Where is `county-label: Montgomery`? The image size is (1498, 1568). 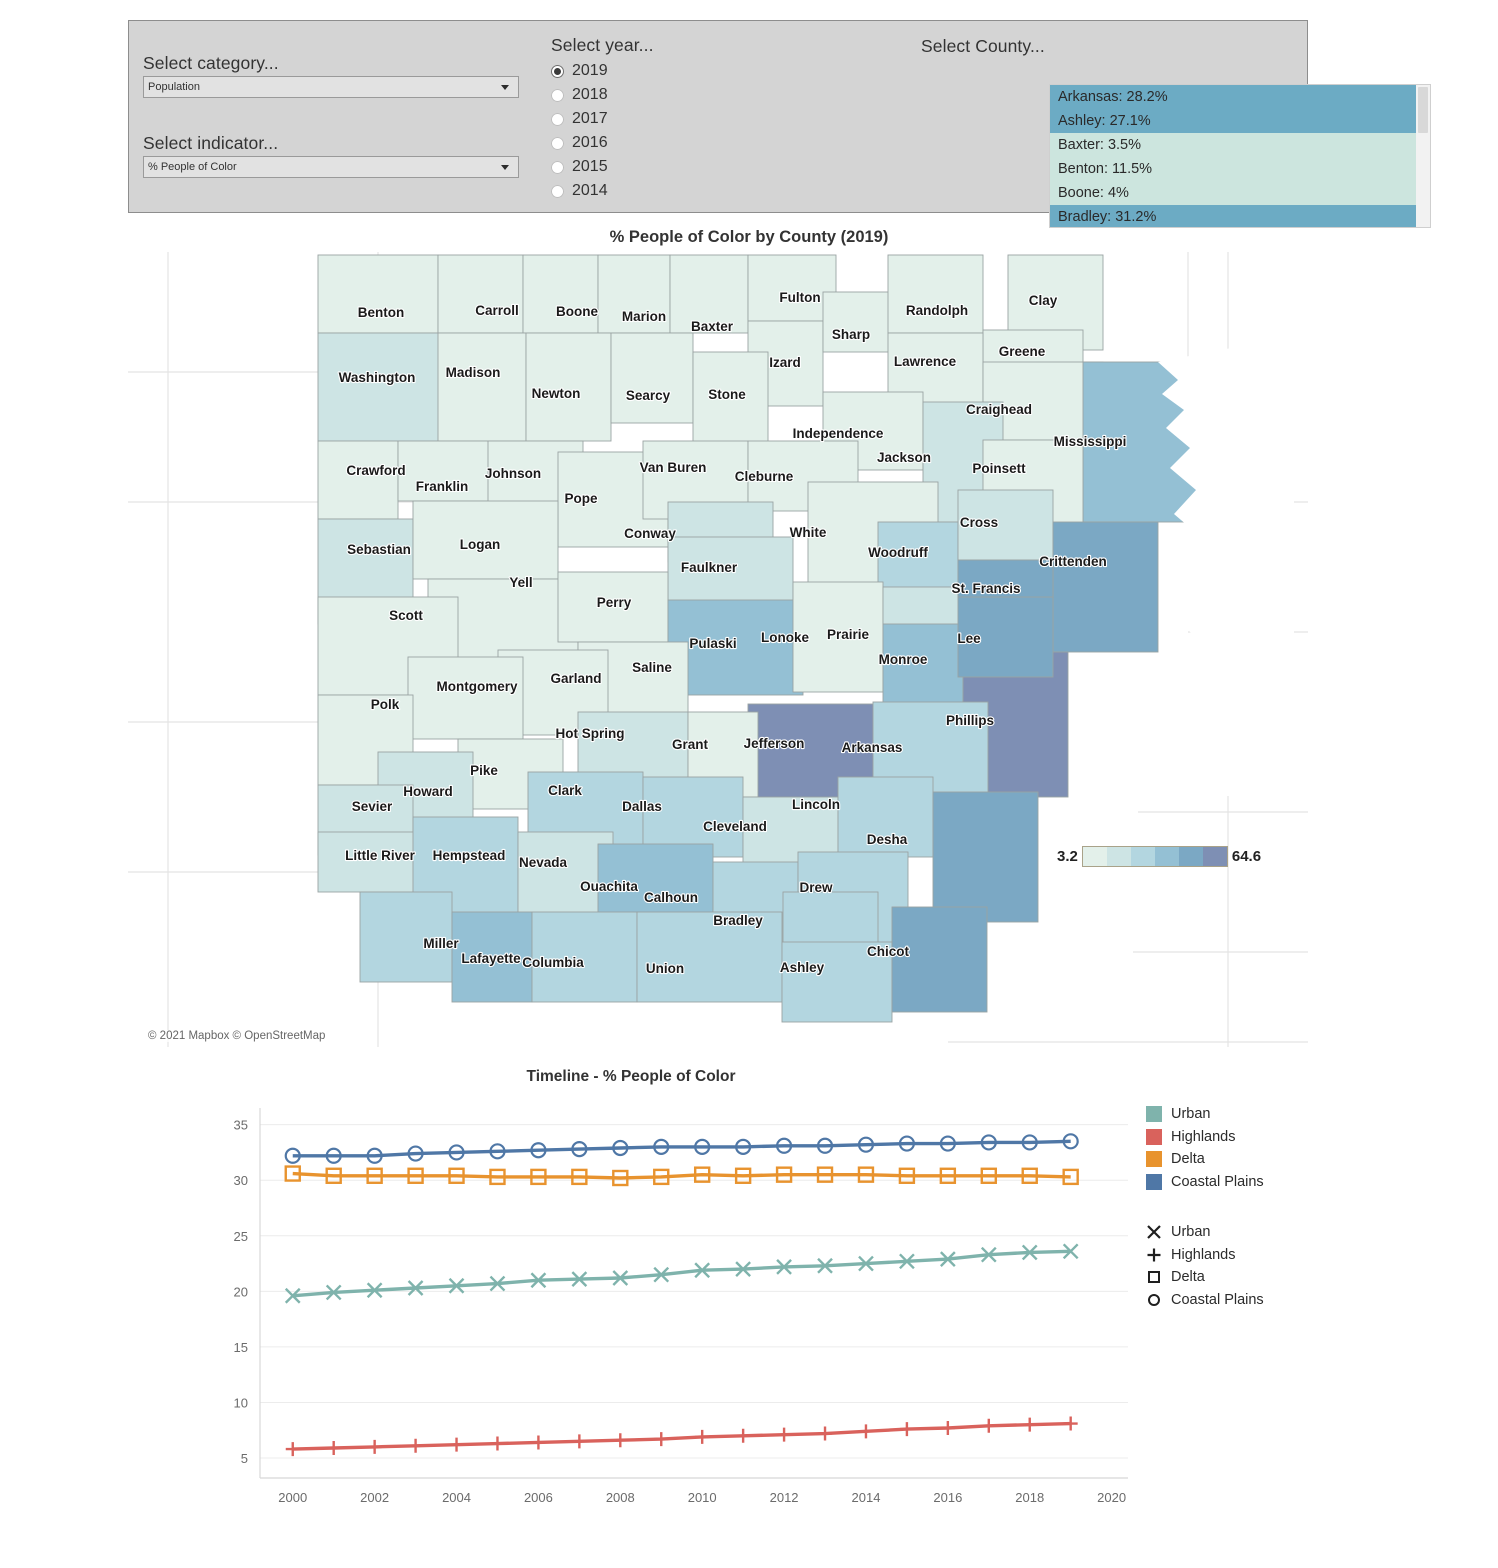 county-label: Montgomery is located at coordinates (477, 686).